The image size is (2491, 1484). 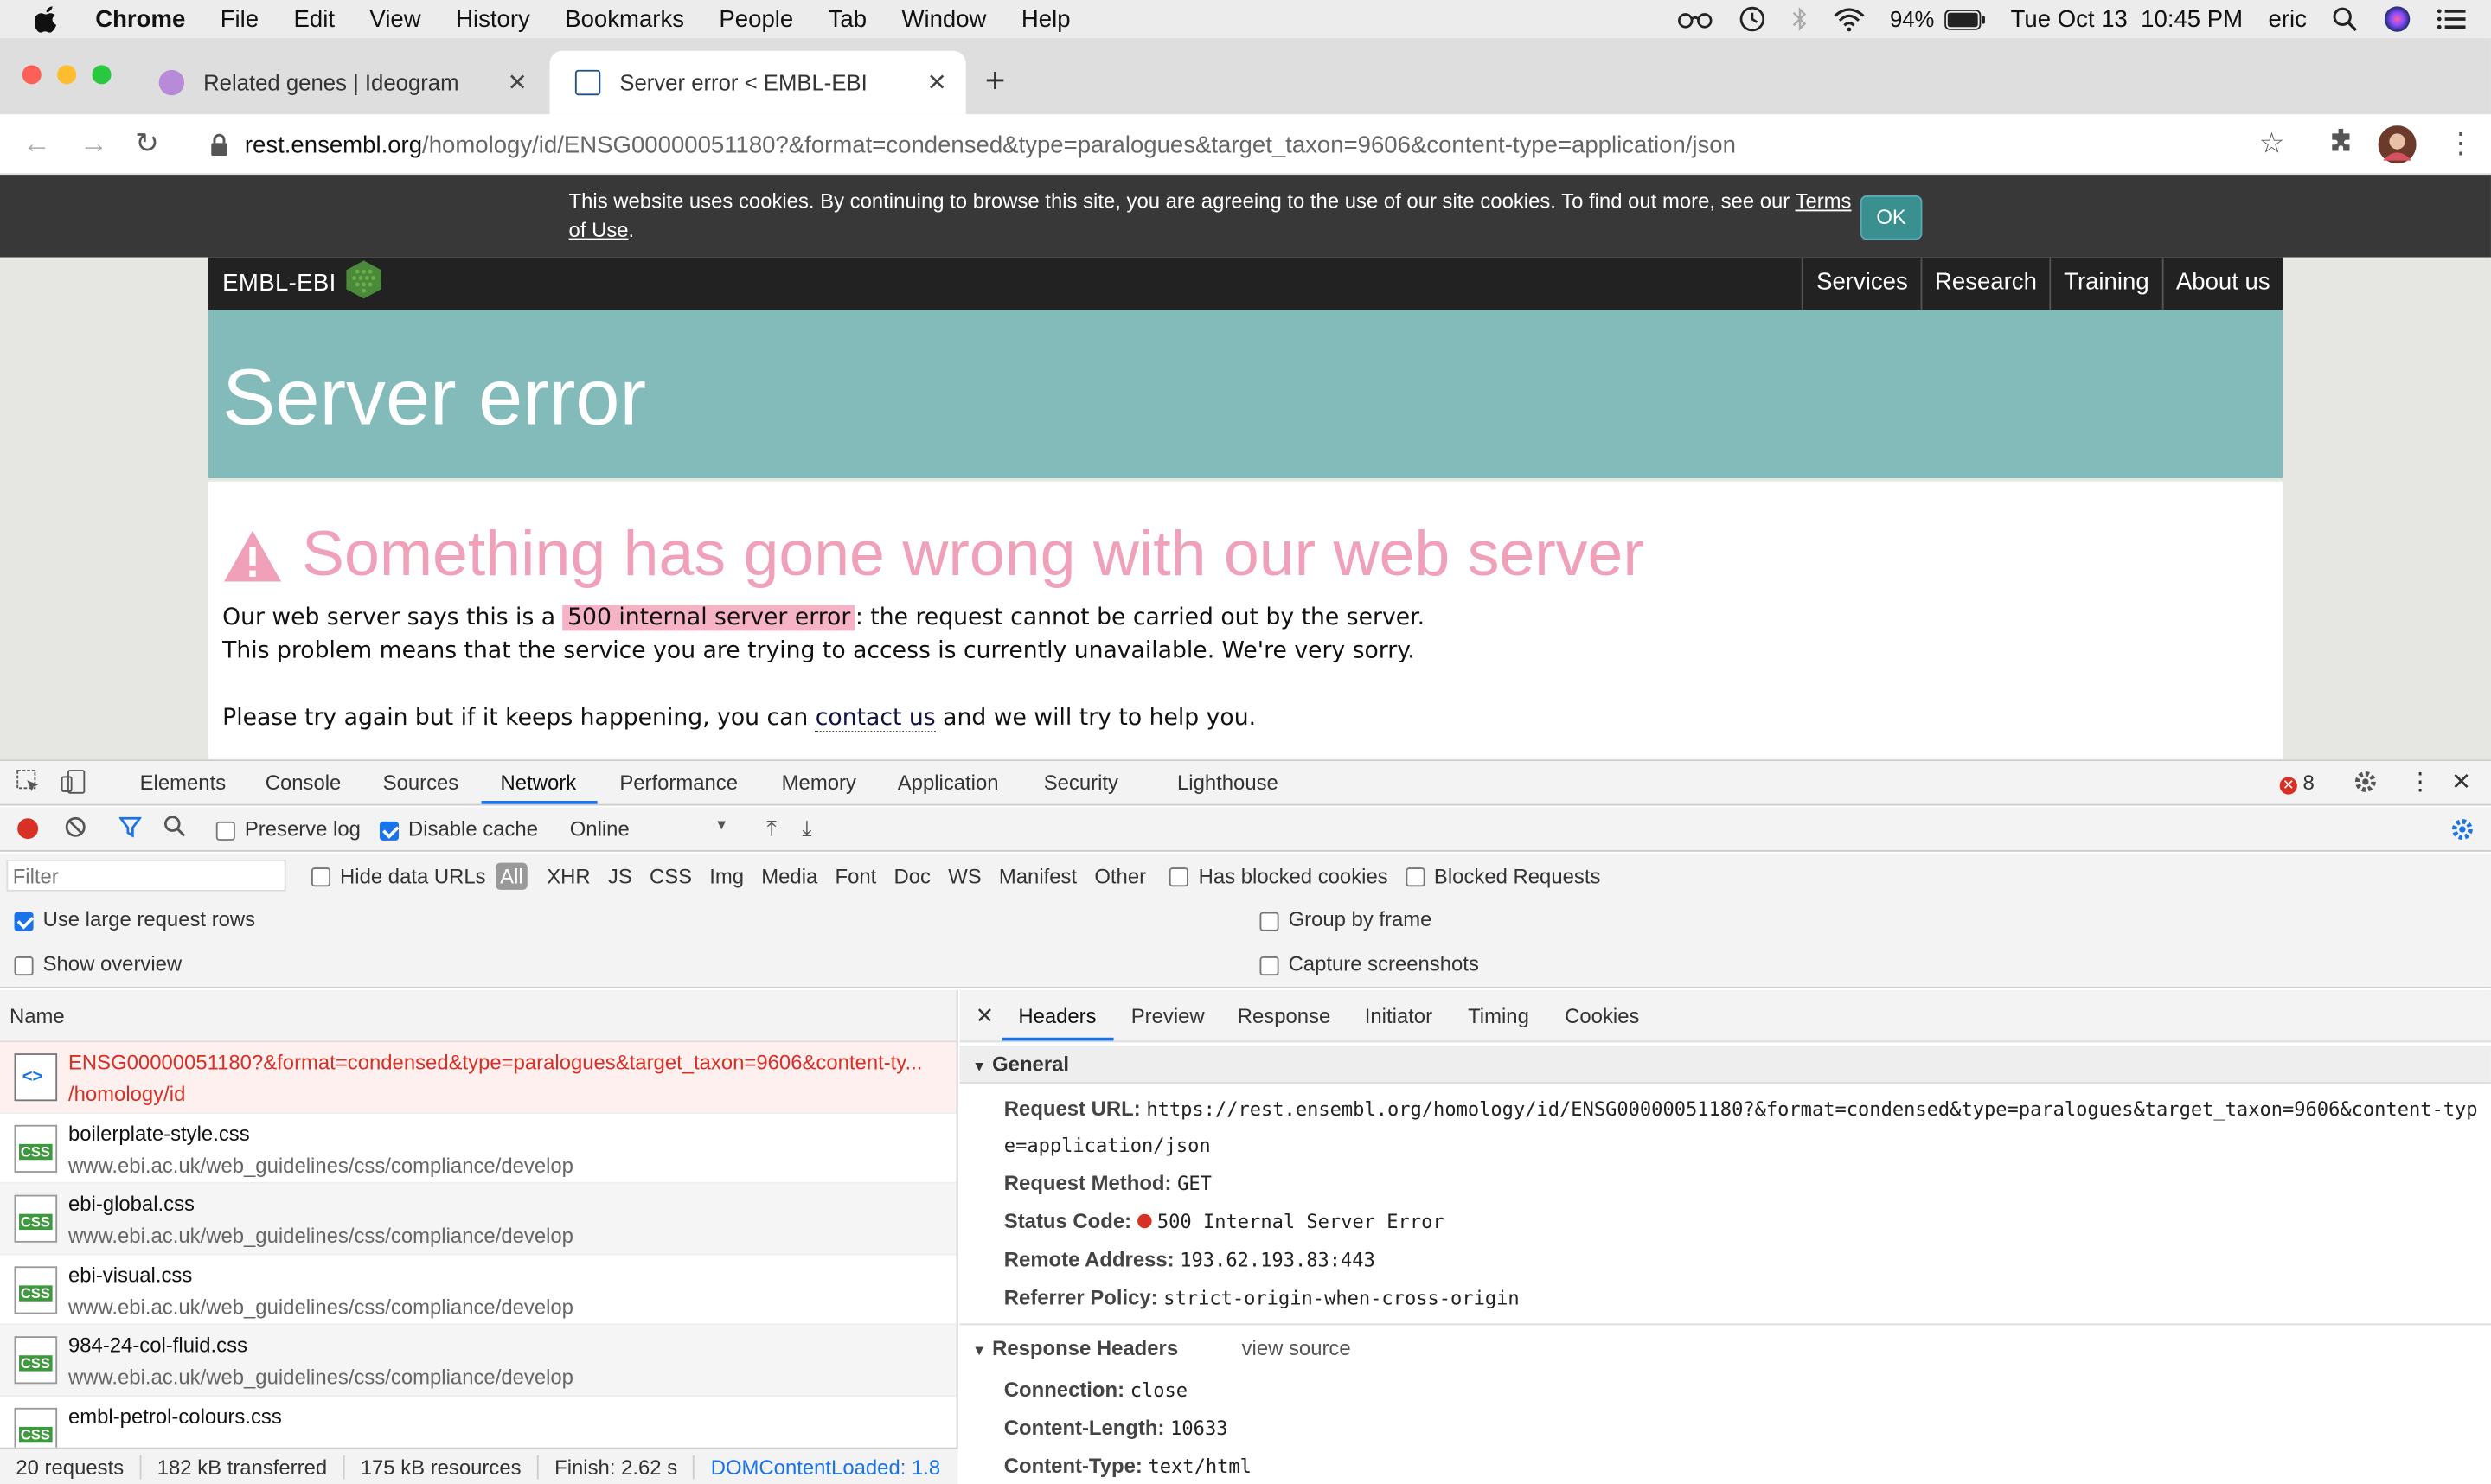 I want to click on extensions-icon, so click(x=2341, y=144).